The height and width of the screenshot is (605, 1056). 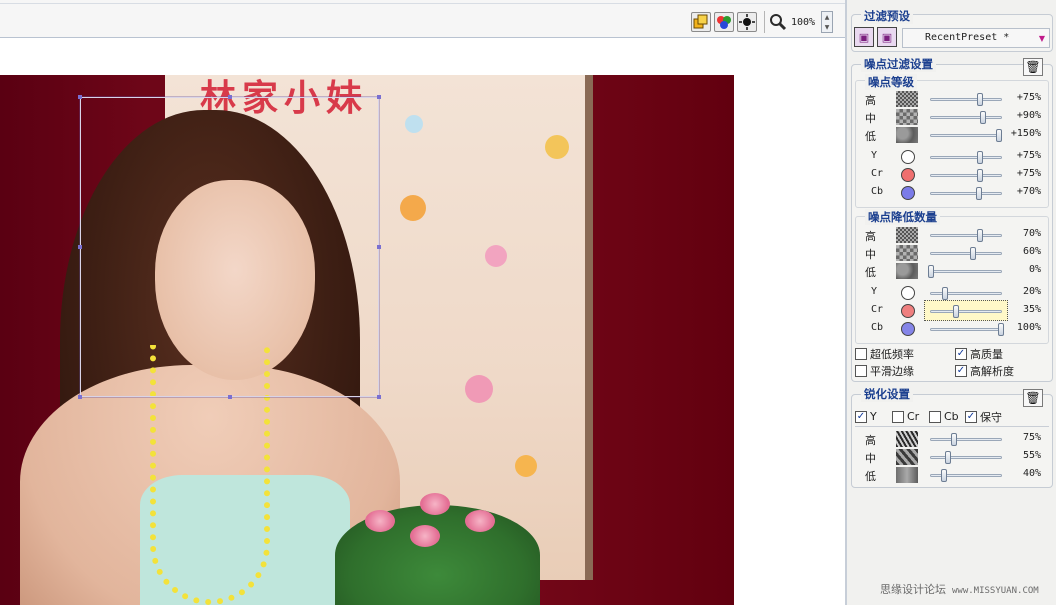 I want to click on channel-color-icon, so click(x=908, y=293).